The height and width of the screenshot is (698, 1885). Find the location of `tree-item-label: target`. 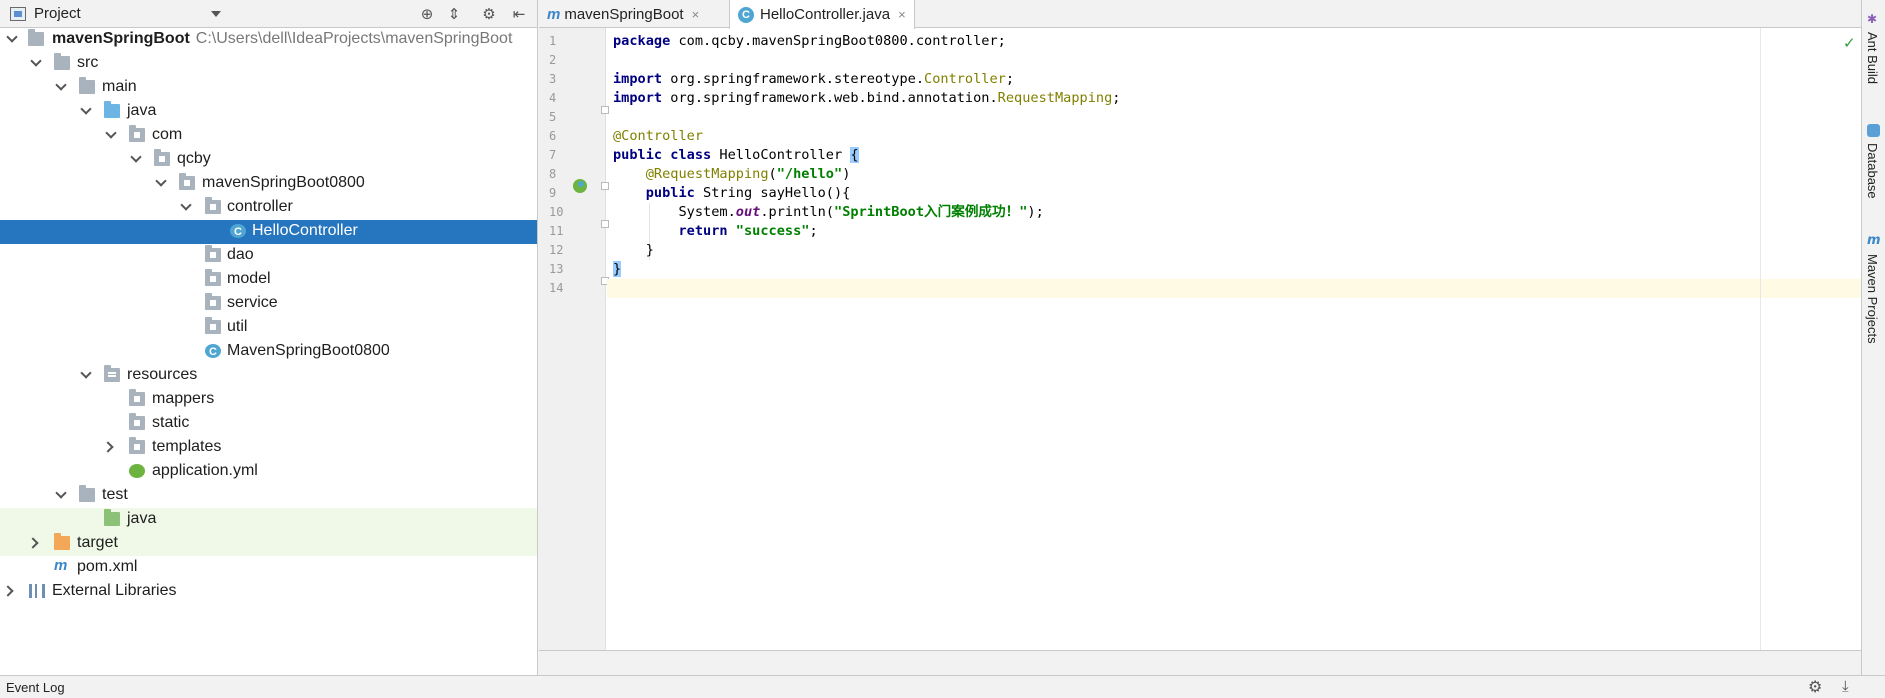

tree-item-label: target is located at coordinates (97, 542).